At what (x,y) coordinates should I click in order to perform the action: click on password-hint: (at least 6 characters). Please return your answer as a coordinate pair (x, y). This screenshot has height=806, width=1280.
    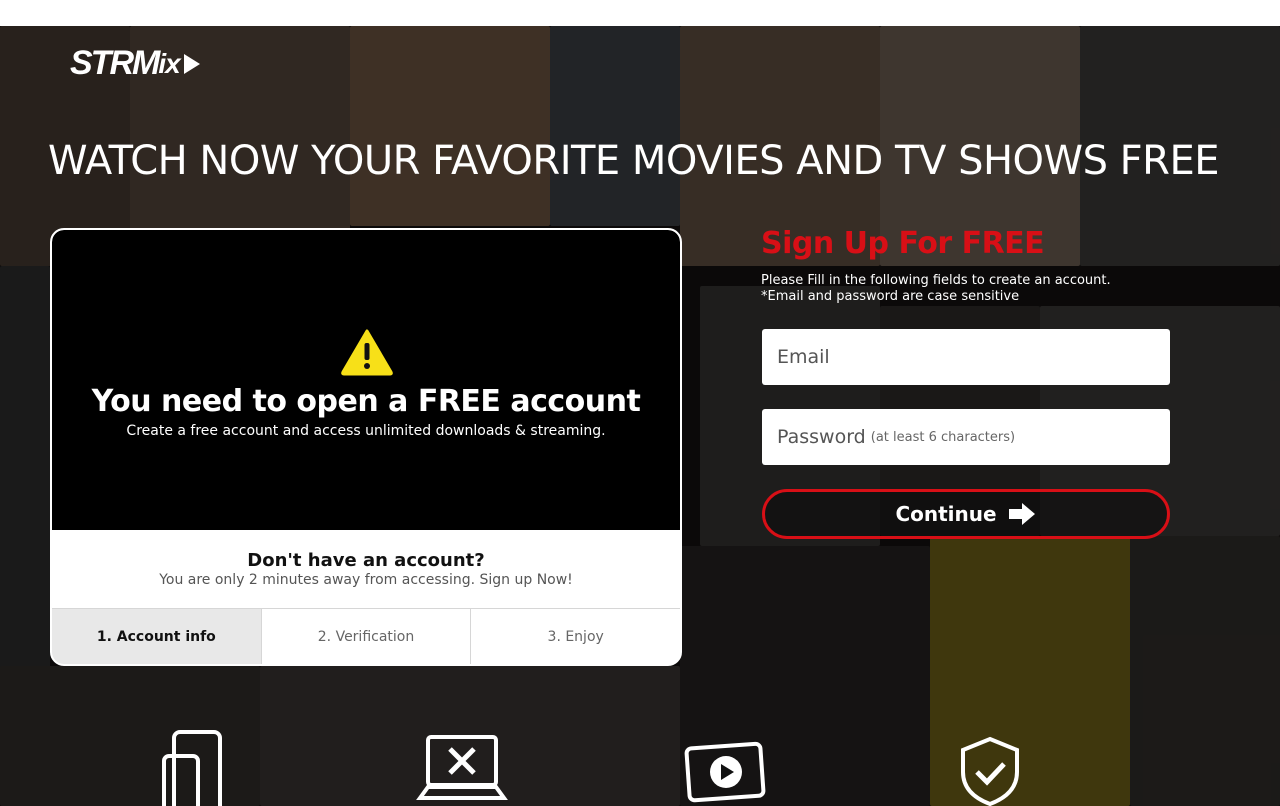
    Looking at the image, I should click on (943, 437).